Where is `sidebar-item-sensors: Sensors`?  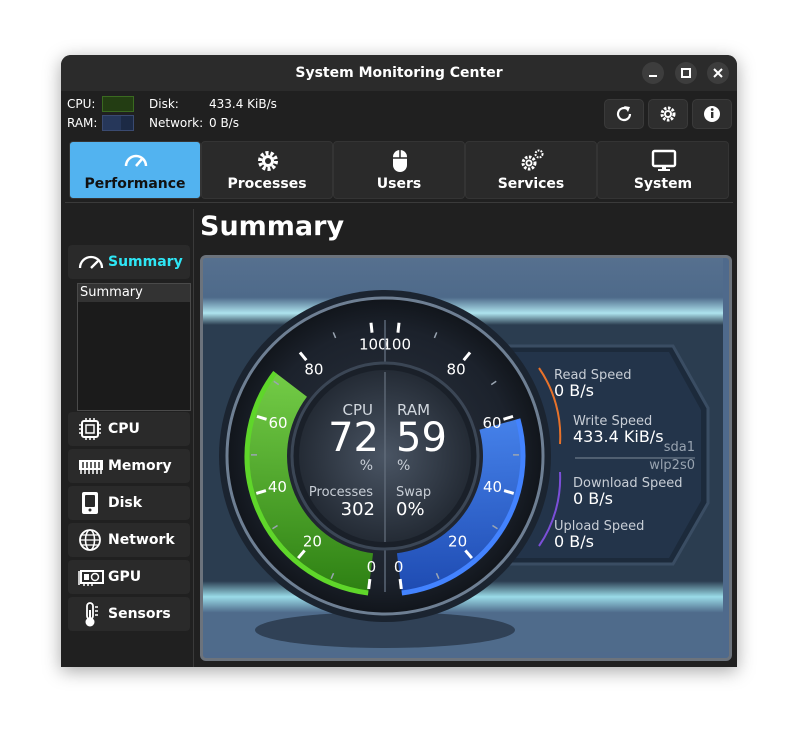 sidebar-item-sensors: Sensors is located at coordinates (129, 614).